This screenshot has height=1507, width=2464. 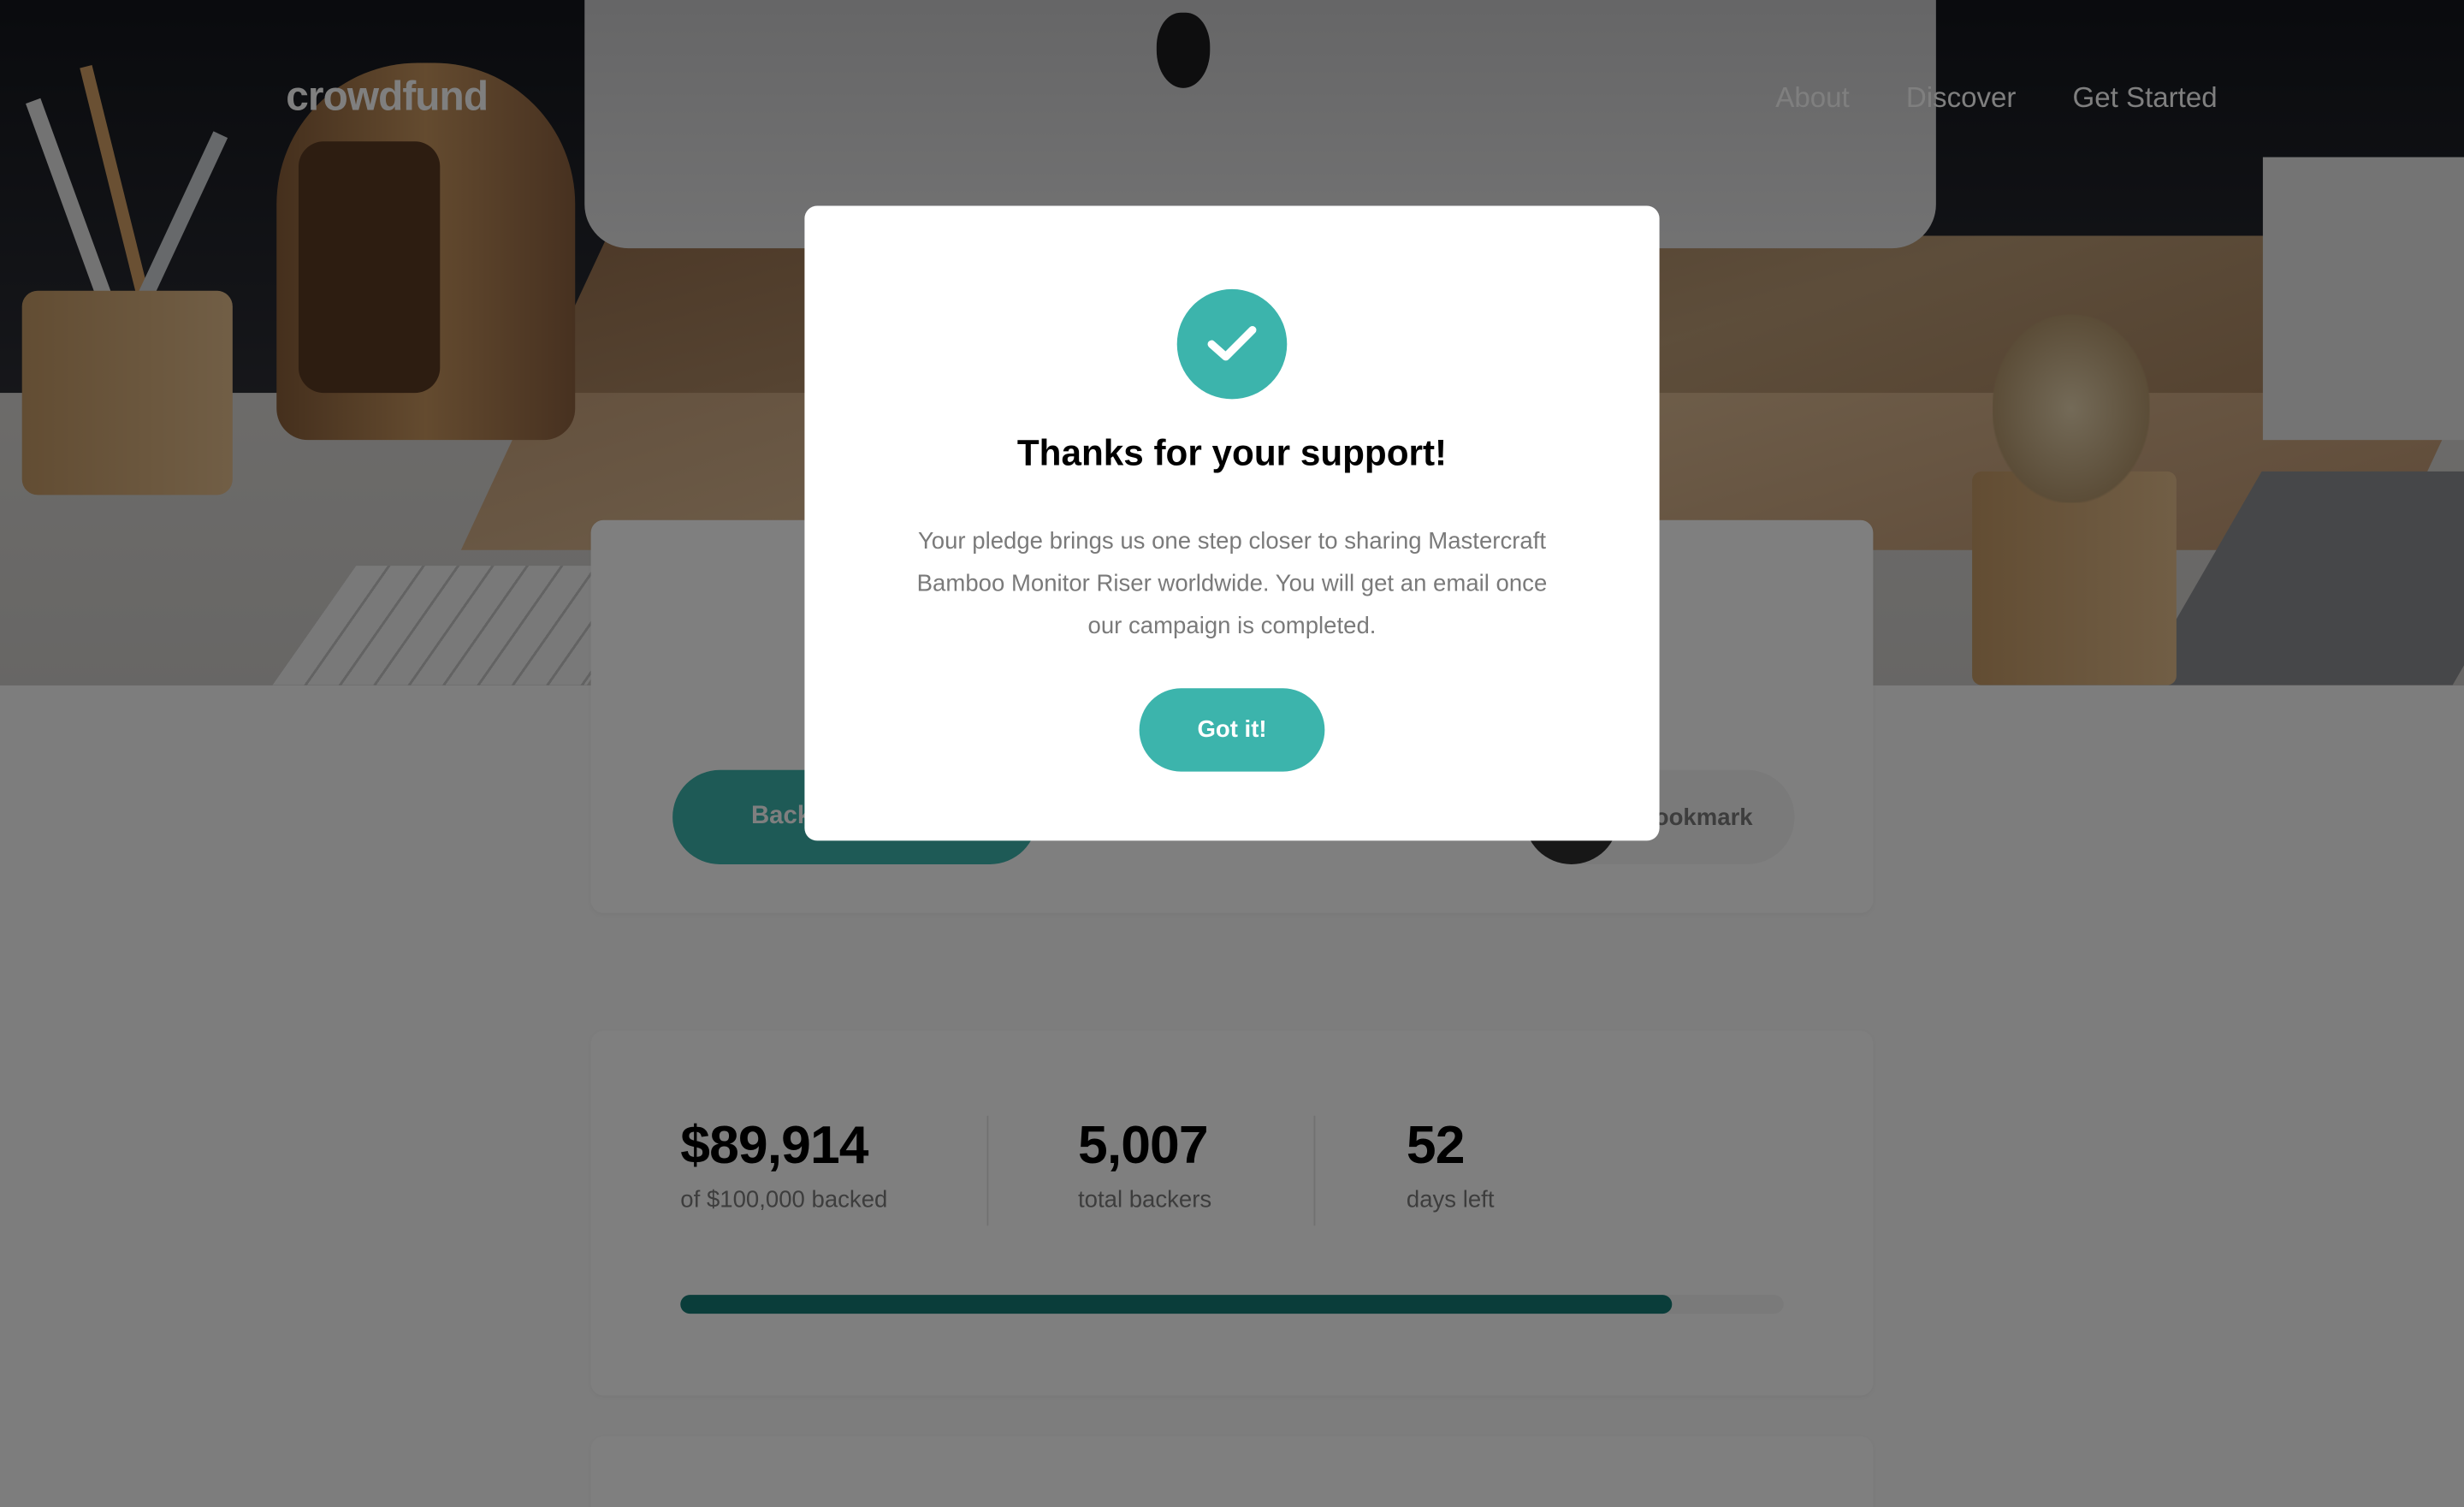 I want to click on got-it-button: Got it!, so click(x=1232, y=730).